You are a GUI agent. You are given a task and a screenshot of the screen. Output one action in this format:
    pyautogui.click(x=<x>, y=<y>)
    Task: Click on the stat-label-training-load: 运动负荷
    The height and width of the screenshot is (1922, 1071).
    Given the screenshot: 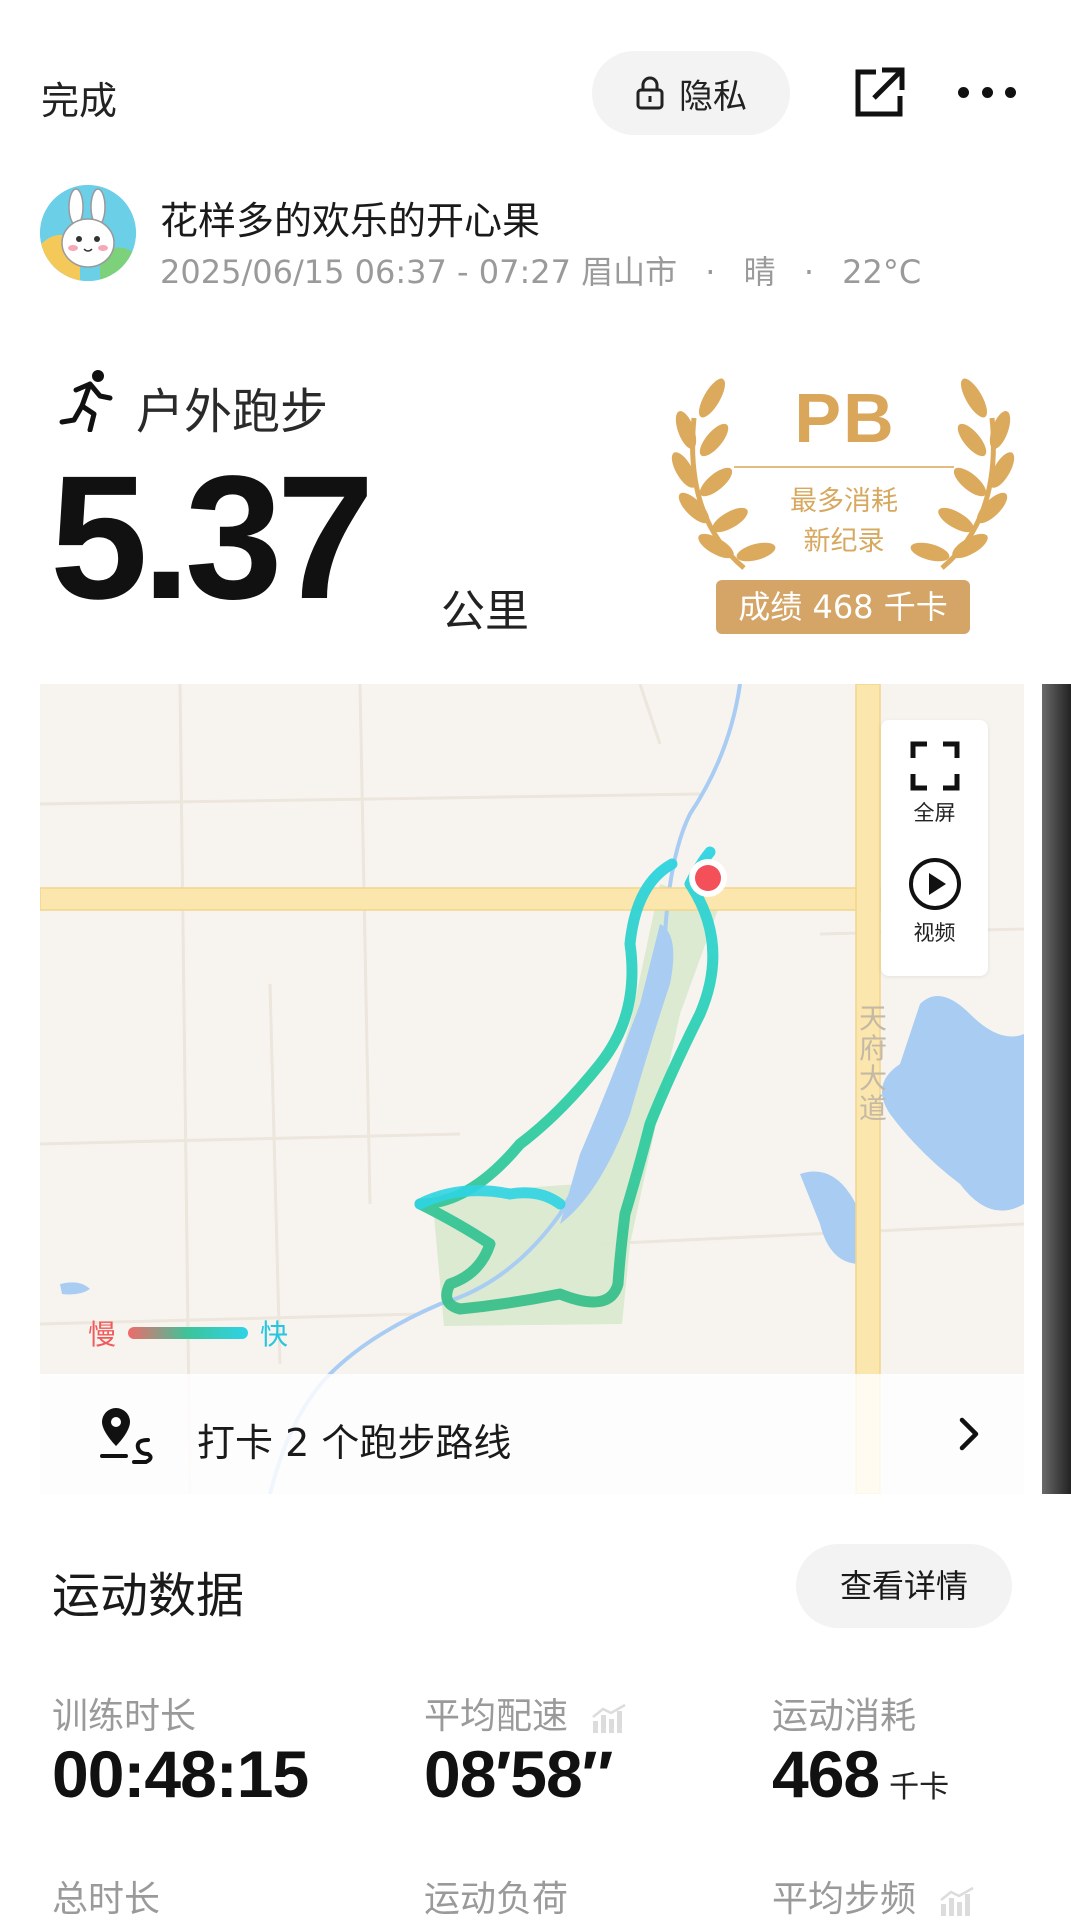 What is the action you would take?
    pyautogui.click(x=496, y=1899)
    